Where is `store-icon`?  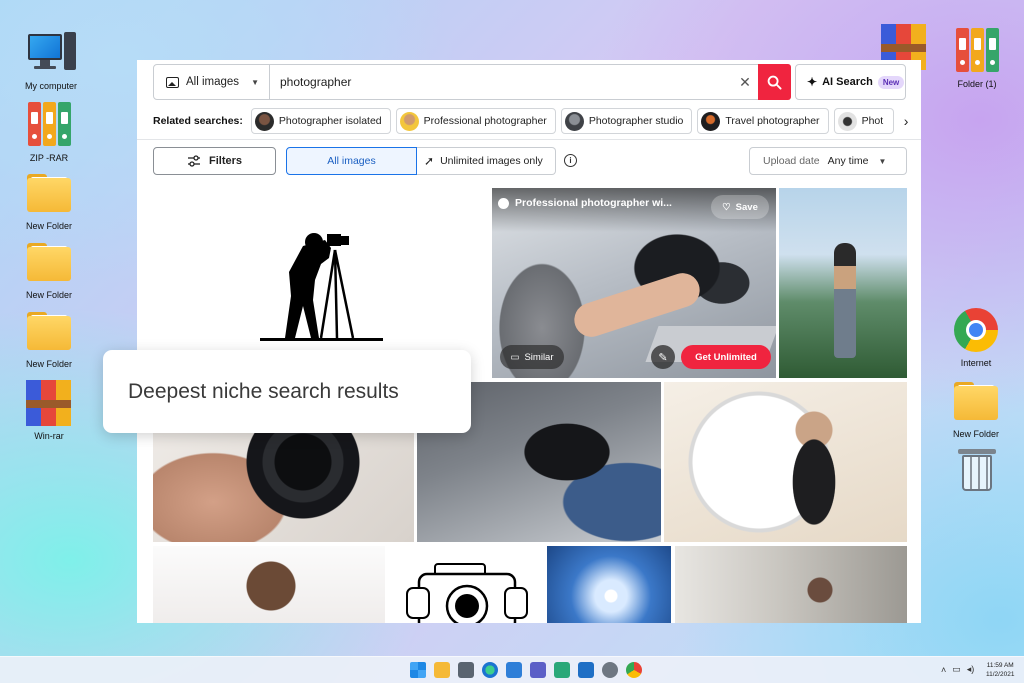 store-icon is located at coordinates (514, 670).